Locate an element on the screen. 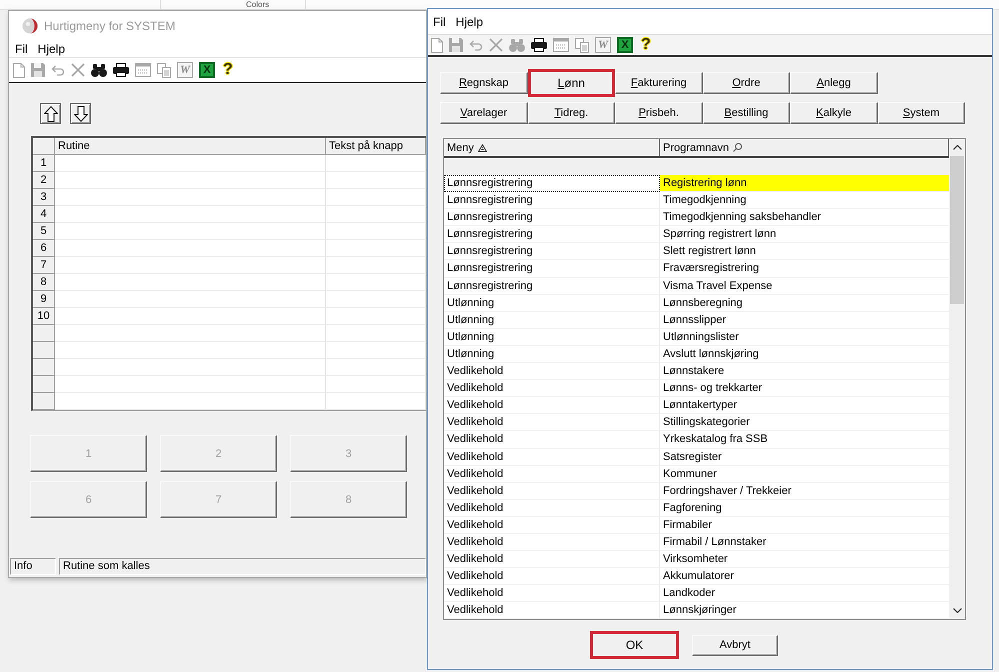 The image size is (999, 672). dialog-button: OK is located at coordinates (634, 645).